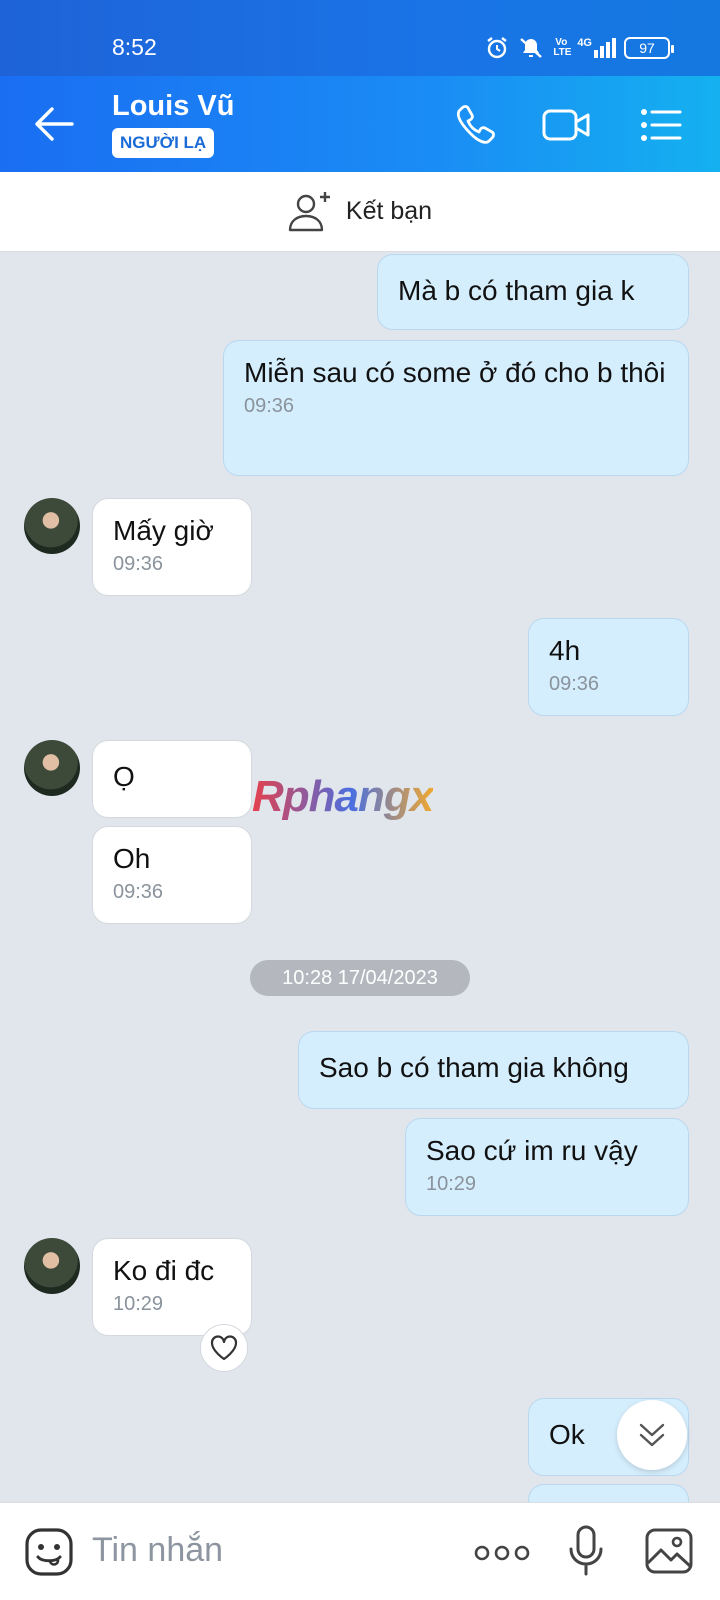 The width and height of the screenshot is (720, 1600). What do you see at coordinates (475, 125) in the screenshot?
I see `phone-call-icon` at bounding box center [475, 125].